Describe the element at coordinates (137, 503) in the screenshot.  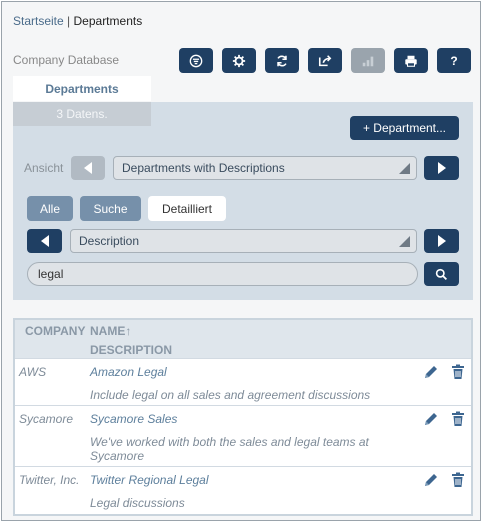
I see `cell-description: Legal discussions` at that location.